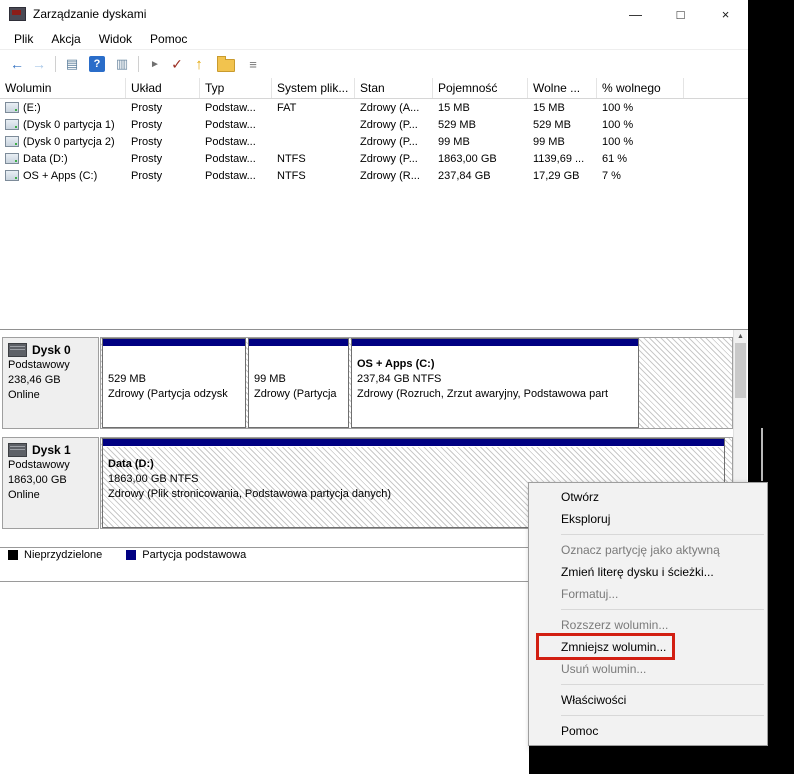 This screenshot has height=774, width=794. What do you see at coordinates (90, 14) in the screenshot?
I see `window-title: Zarządzanie dyskami` at bounding box center [90, 14].